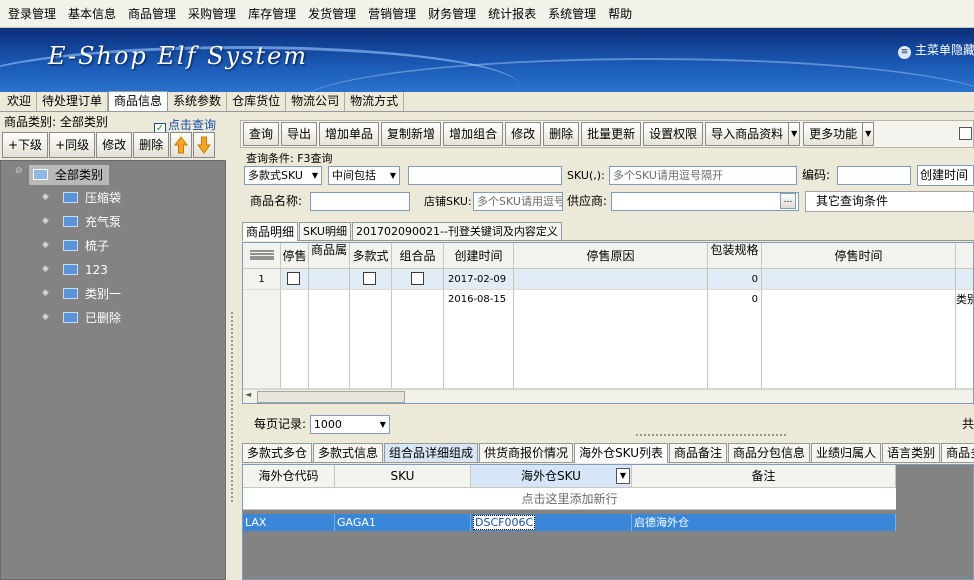 The width and height of the screenshot is (974, 580). What do you see at coordinates (348, 452) in the screenshot?
I see `detail-tab: 多款式信息` at bounding box center [348, 452].